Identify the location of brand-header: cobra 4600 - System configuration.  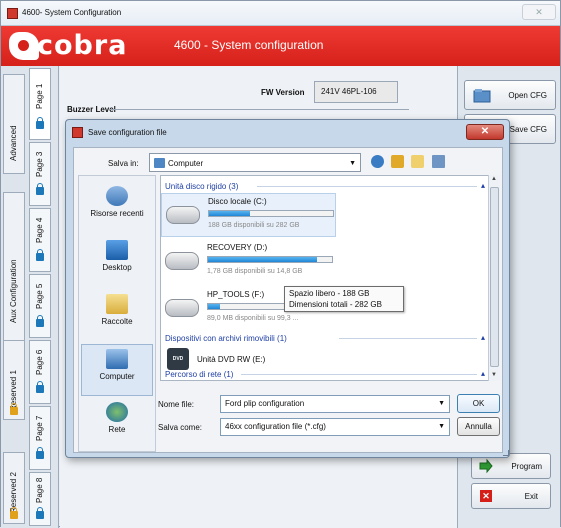
(280, 46).